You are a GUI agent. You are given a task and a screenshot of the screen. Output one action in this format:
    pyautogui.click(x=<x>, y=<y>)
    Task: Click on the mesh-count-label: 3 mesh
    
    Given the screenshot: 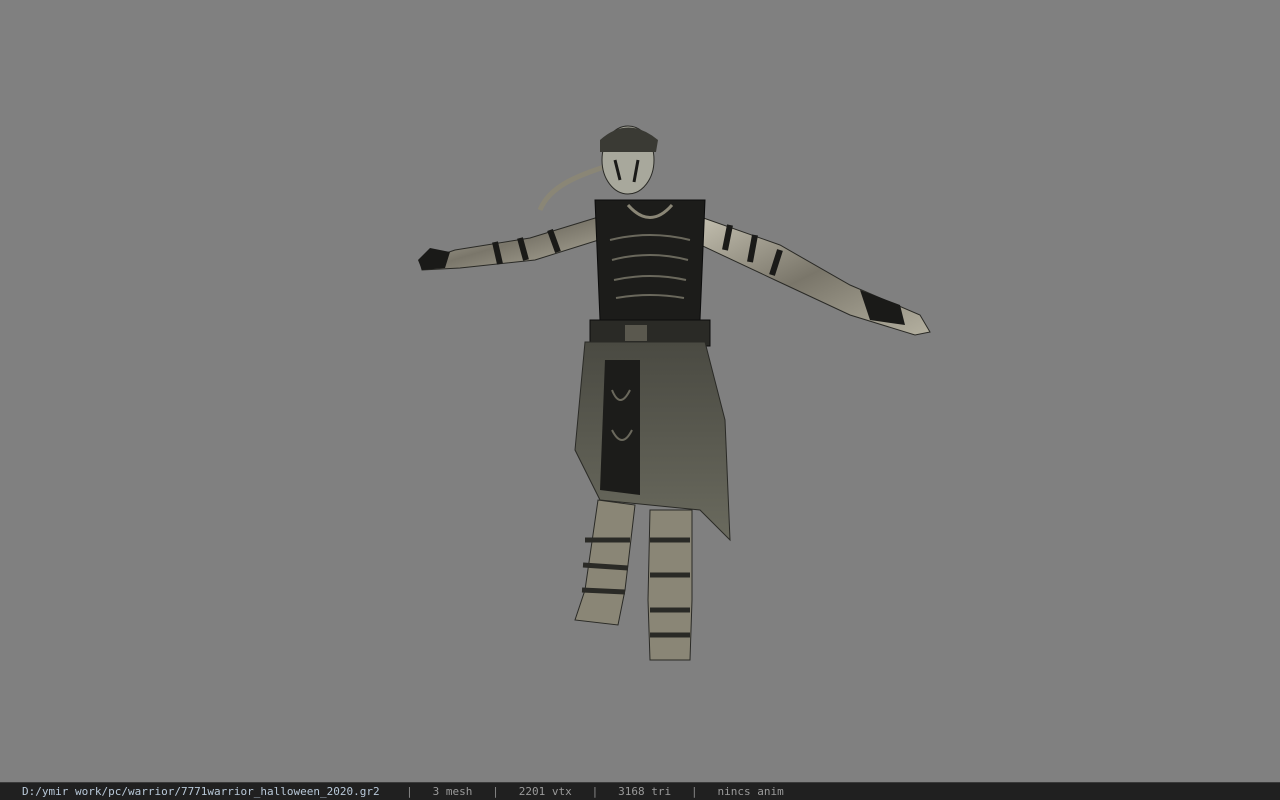 What is the action you would take?
    pyautogui.click(x=452, y=791)
    